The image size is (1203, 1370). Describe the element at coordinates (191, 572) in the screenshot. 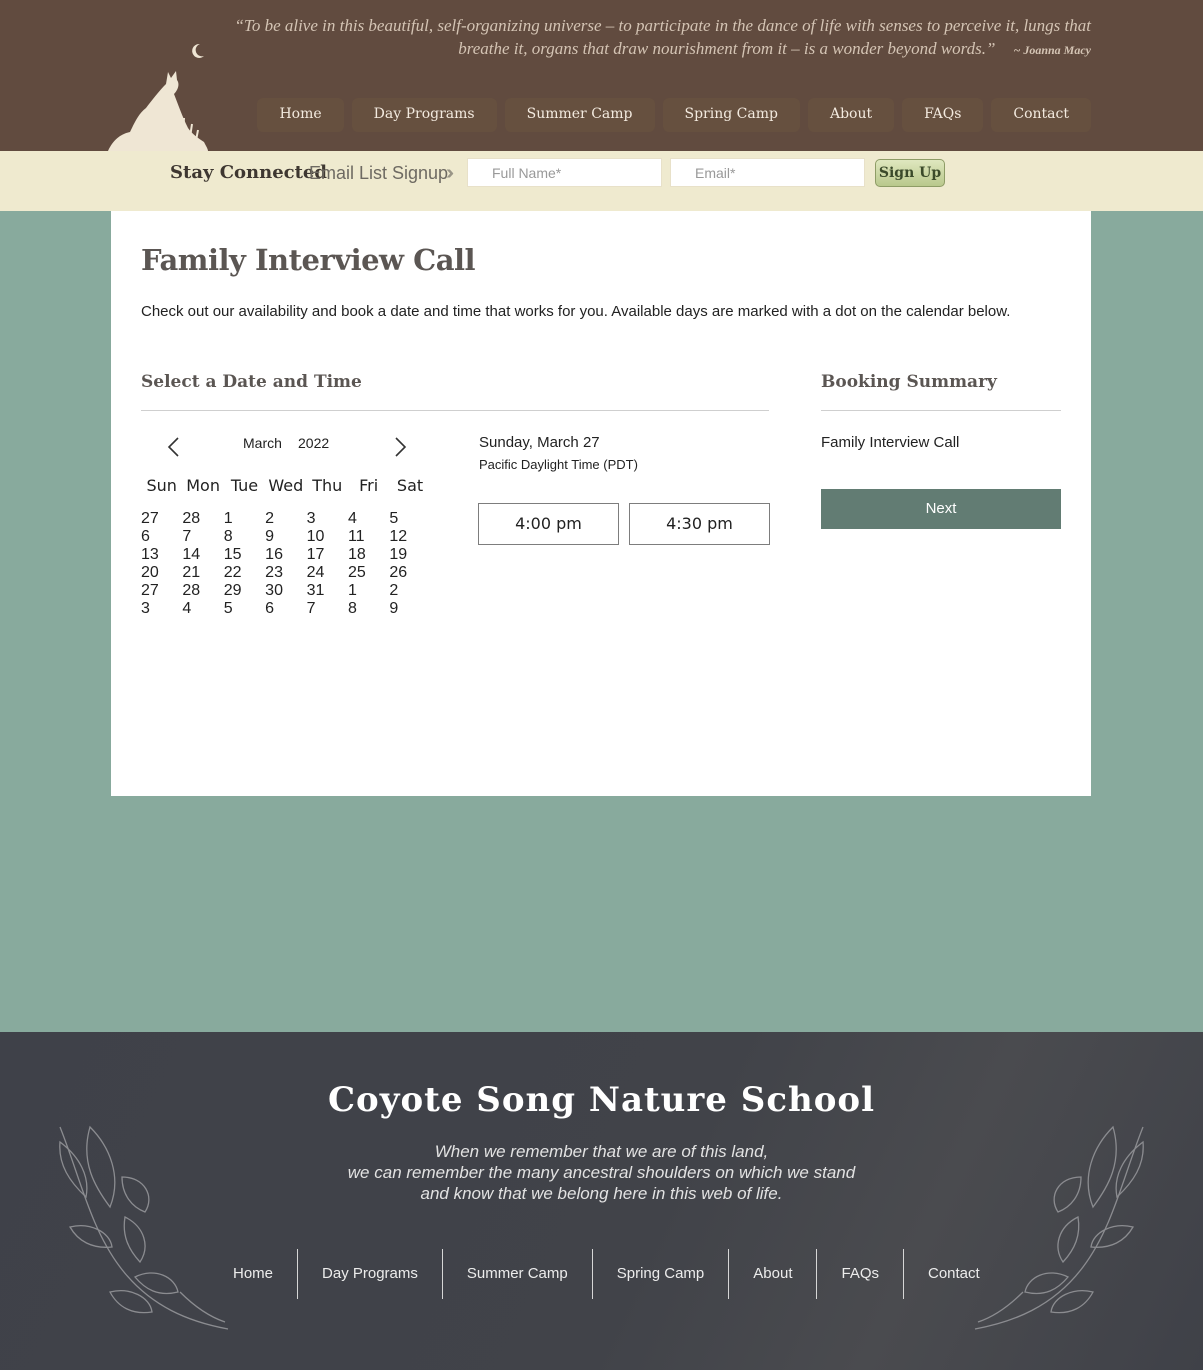

I see `calendar-day-number: 21` at that location.